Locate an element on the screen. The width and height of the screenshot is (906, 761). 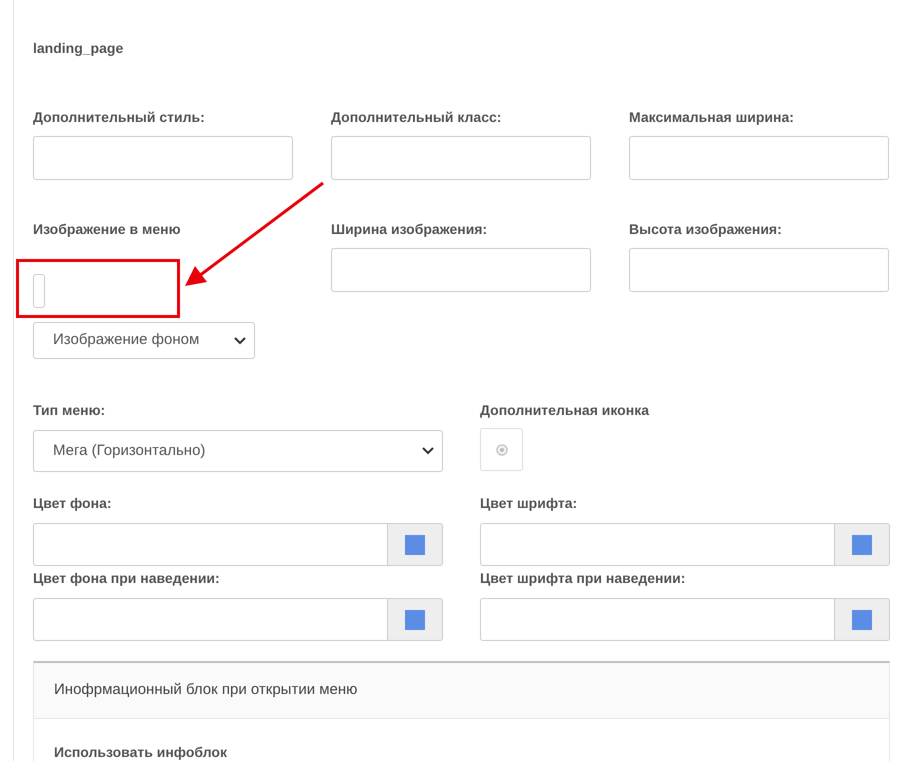
field-label: Цвет фона при наведении: is located at coordinates (127, 578).